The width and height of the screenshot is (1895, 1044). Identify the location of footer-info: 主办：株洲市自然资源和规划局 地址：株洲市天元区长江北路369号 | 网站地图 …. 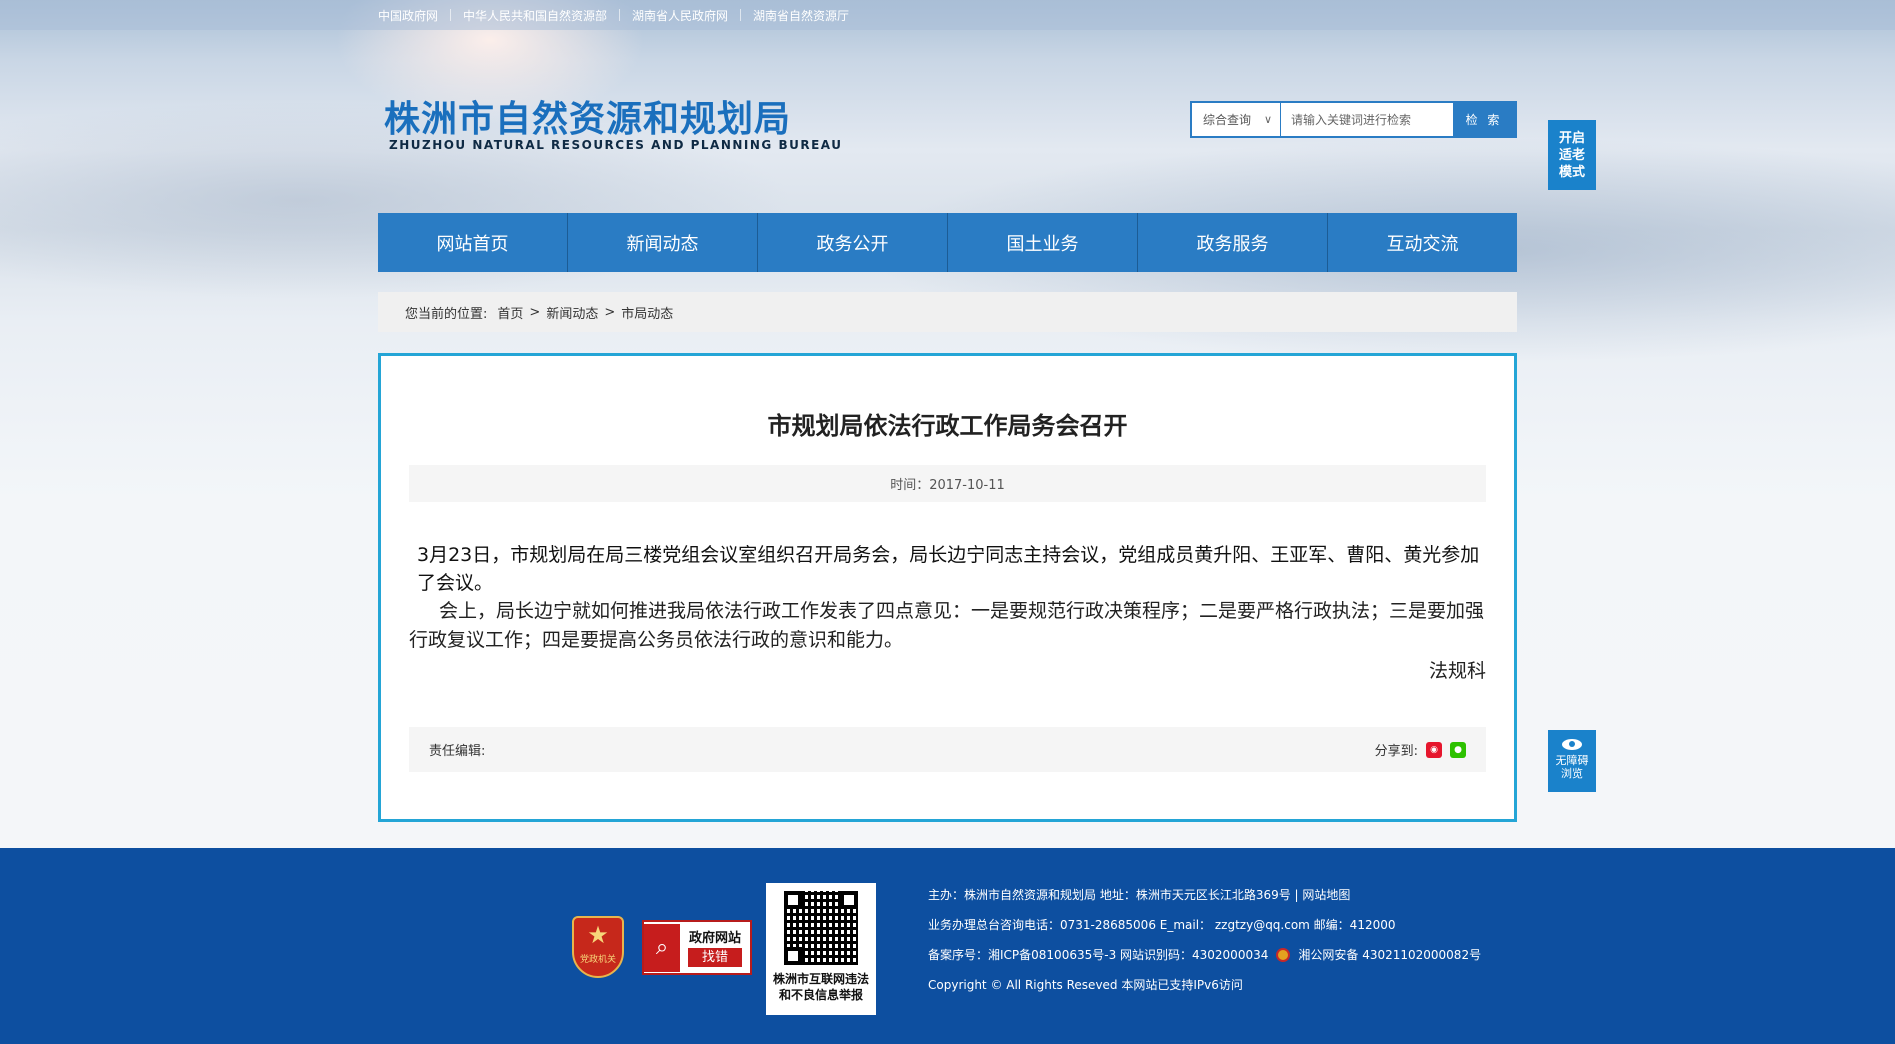
(1204, 940).